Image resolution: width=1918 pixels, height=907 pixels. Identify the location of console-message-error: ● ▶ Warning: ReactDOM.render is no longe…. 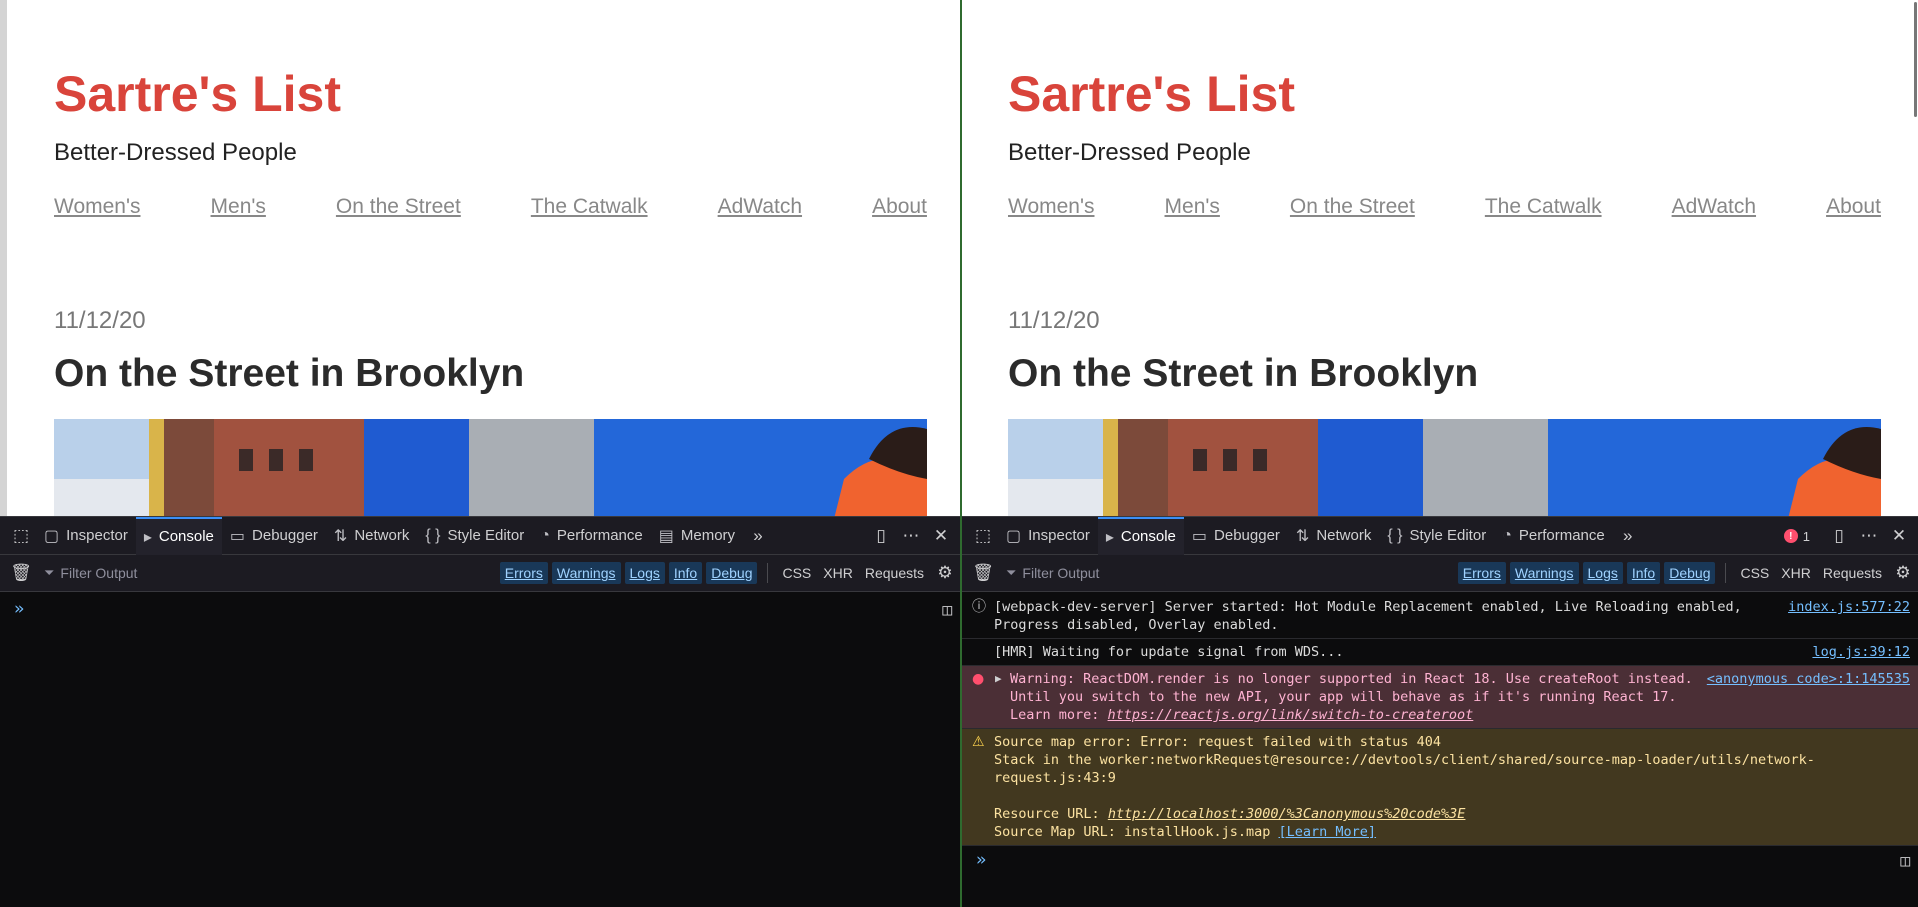
(1440, 697).